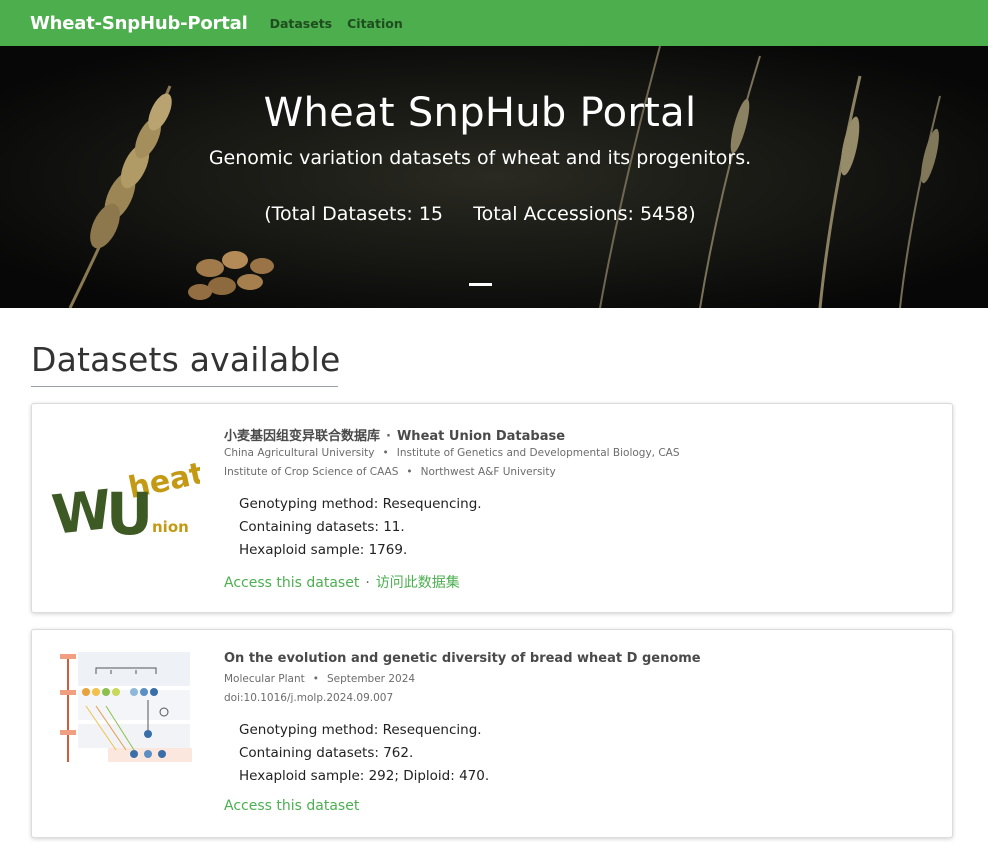 Image resolution: width=988 pixels, height=850 pixels. Describe the element at coordinates (186, 359) in the screenshot. I see `section-title: Datasets available` at that location.